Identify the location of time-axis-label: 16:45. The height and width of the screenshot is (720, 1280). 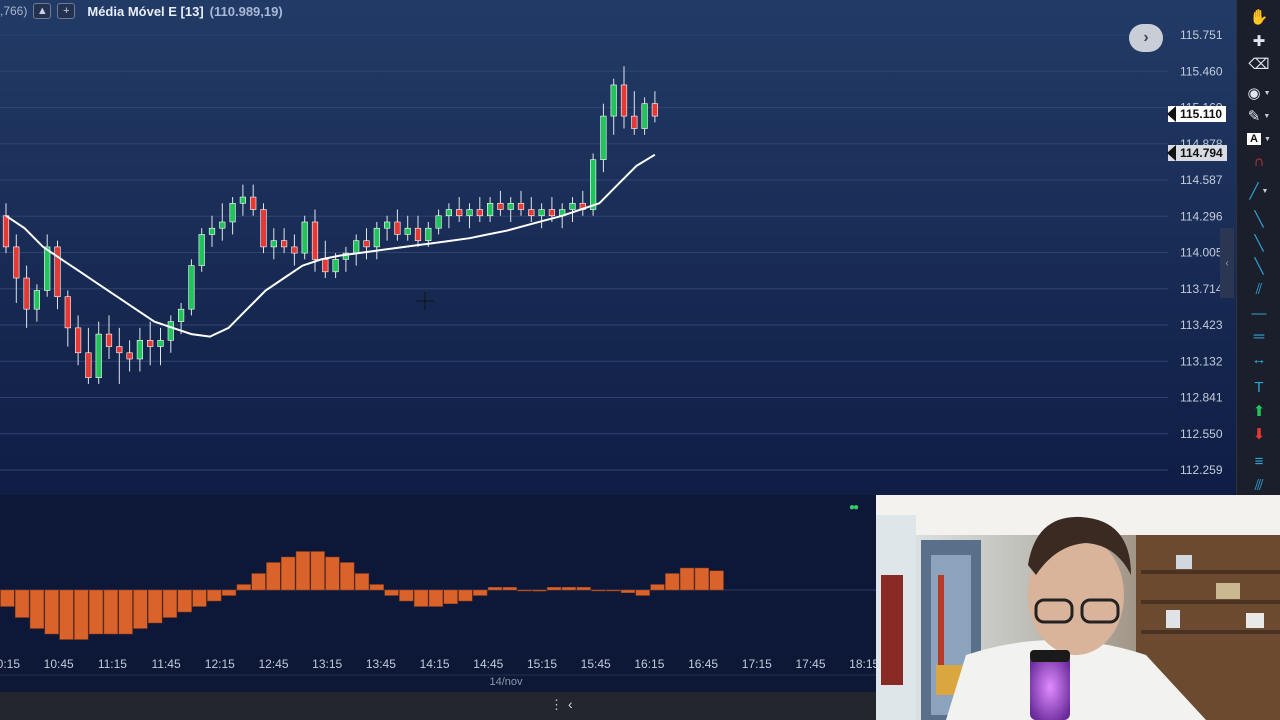
(703, 664).